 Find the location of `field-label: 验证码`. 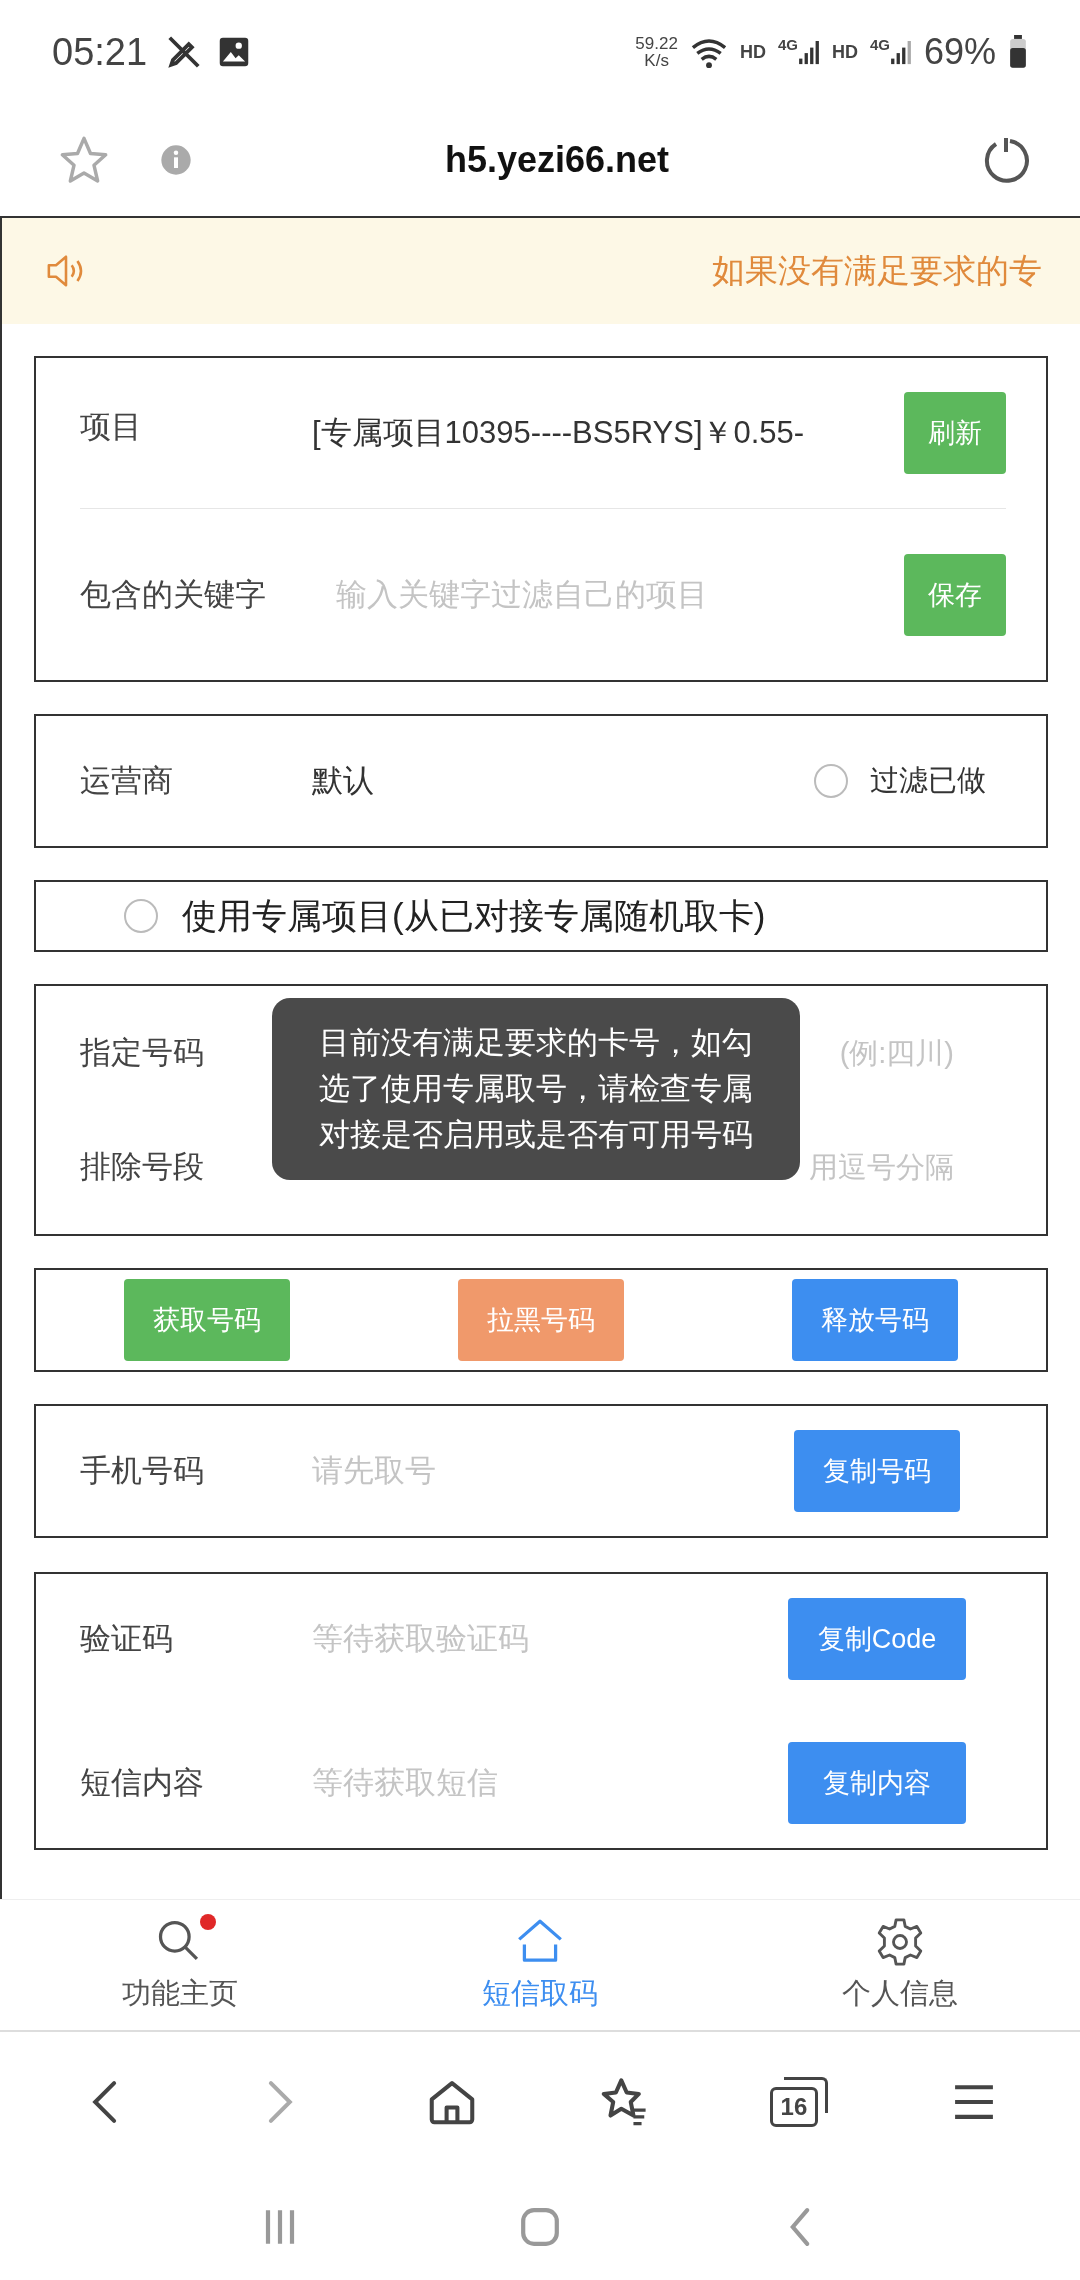

field-label: 验证码 is located at coordinates (127, 1639).